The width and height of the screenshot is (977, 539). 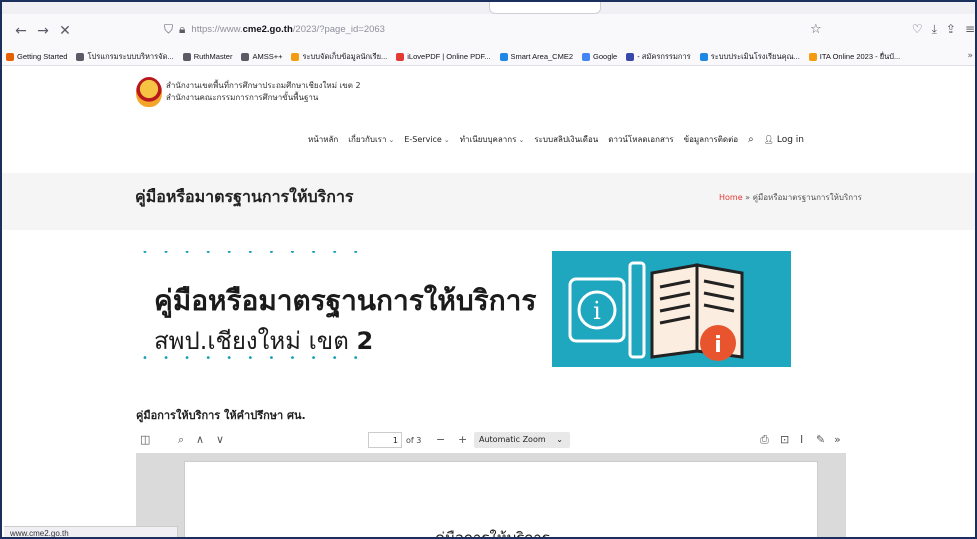 I want to click on forward-icon: →, so click(x=43, y=31).